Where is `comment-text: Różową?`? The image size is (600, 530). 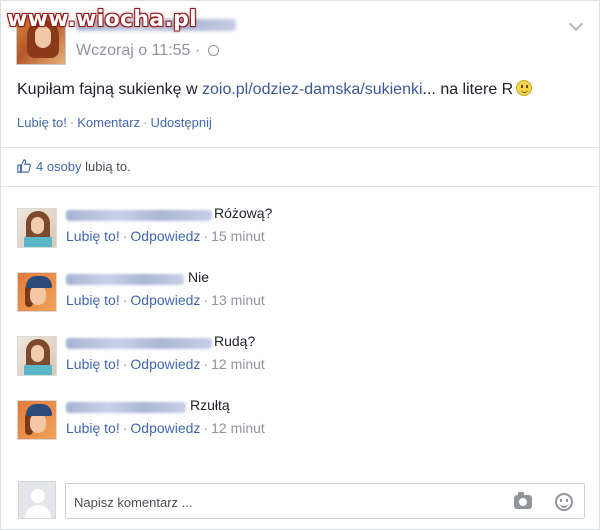
comment-text: Różową? is located at coordinates (243, 213).